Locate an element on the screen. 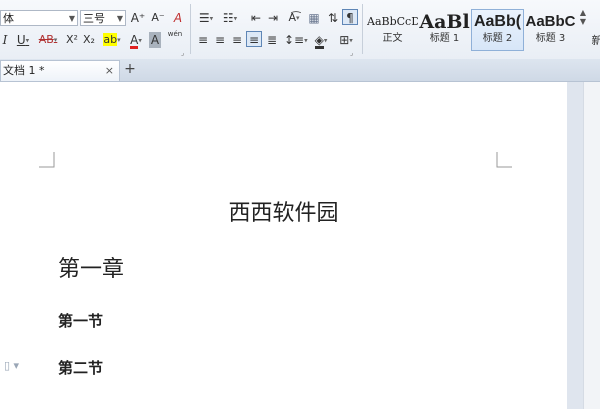 This screenshot has height=409, width=600. outdent-icon: ⇤ is located at coordinates (256, 18).